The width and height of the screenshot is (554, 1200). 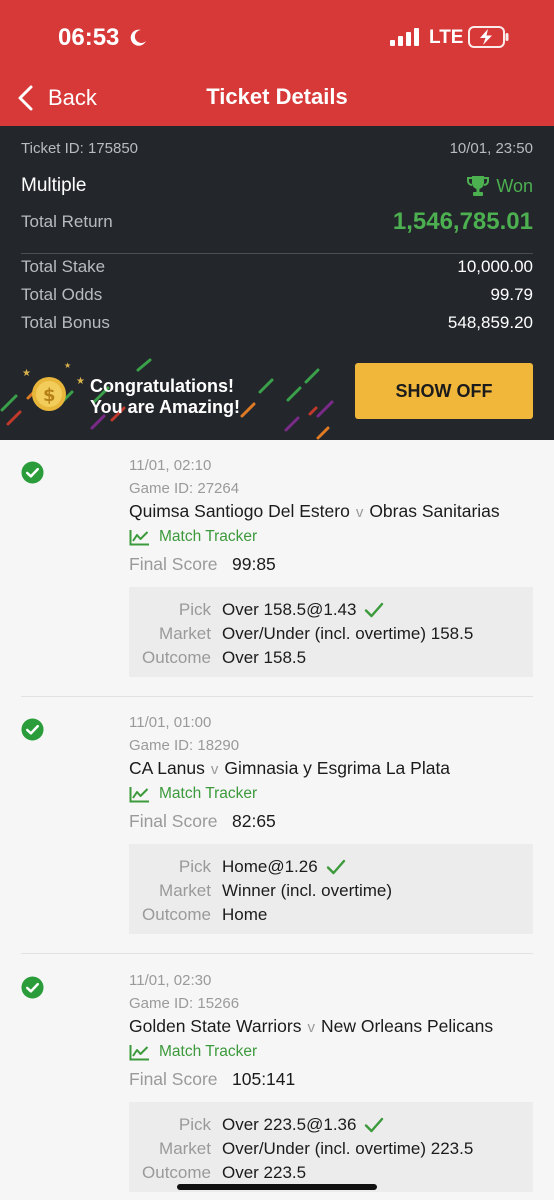 I want to click on home-team: Quimsa Santiogo Del Estero, so click(x=239, y=511).